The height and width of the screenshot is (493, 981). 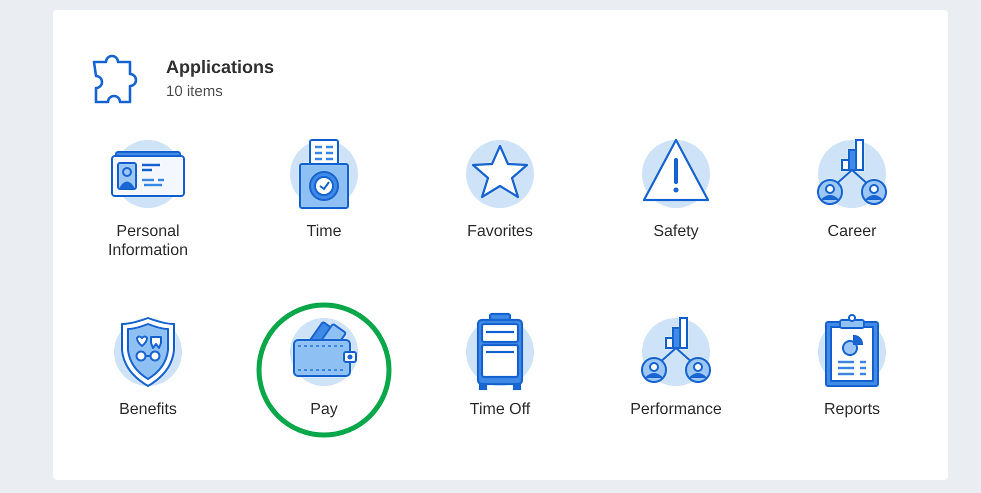 I want to click on app-tile: Performance, so click(x=676, y=365).